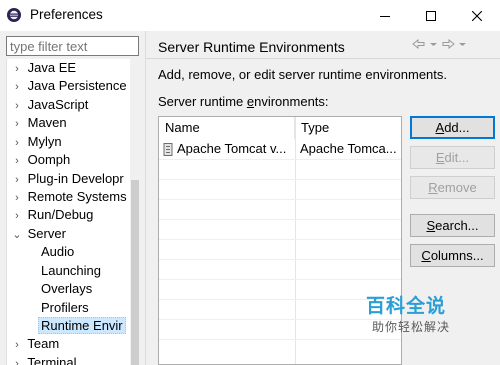  I want to click on close-button, so click(477, 15).